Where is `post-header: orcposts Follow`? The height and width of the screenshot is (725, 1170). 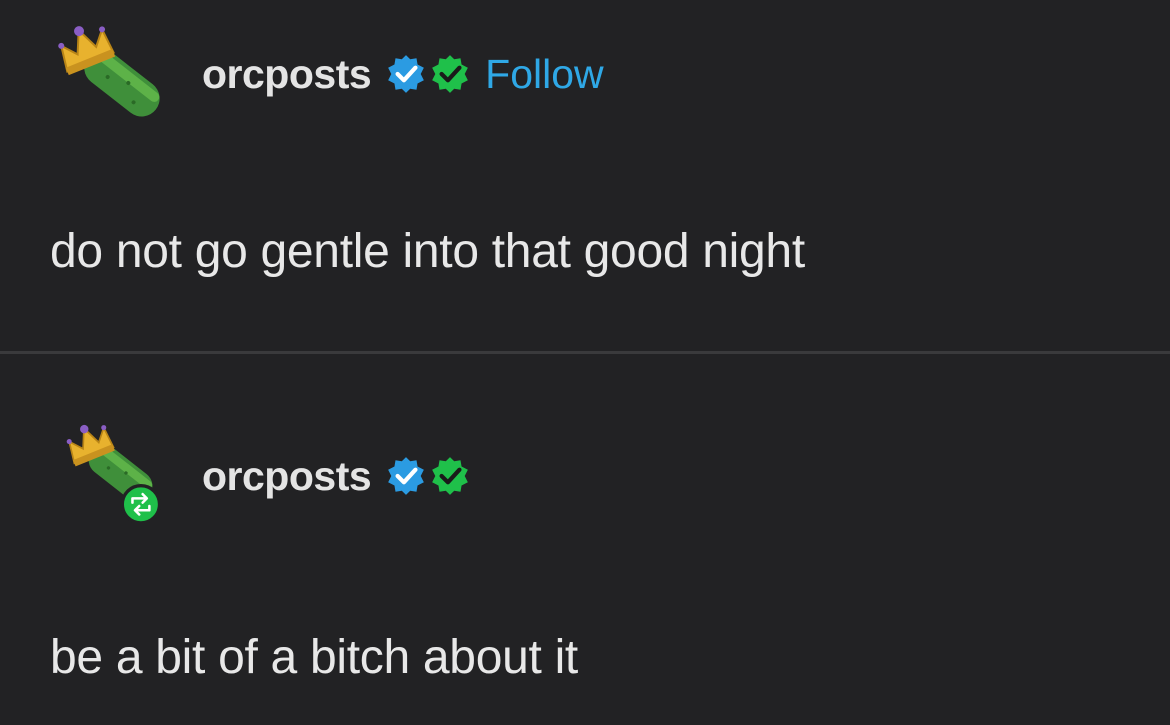
post-header: orcposts Follow is located at coordinates (403, 74).